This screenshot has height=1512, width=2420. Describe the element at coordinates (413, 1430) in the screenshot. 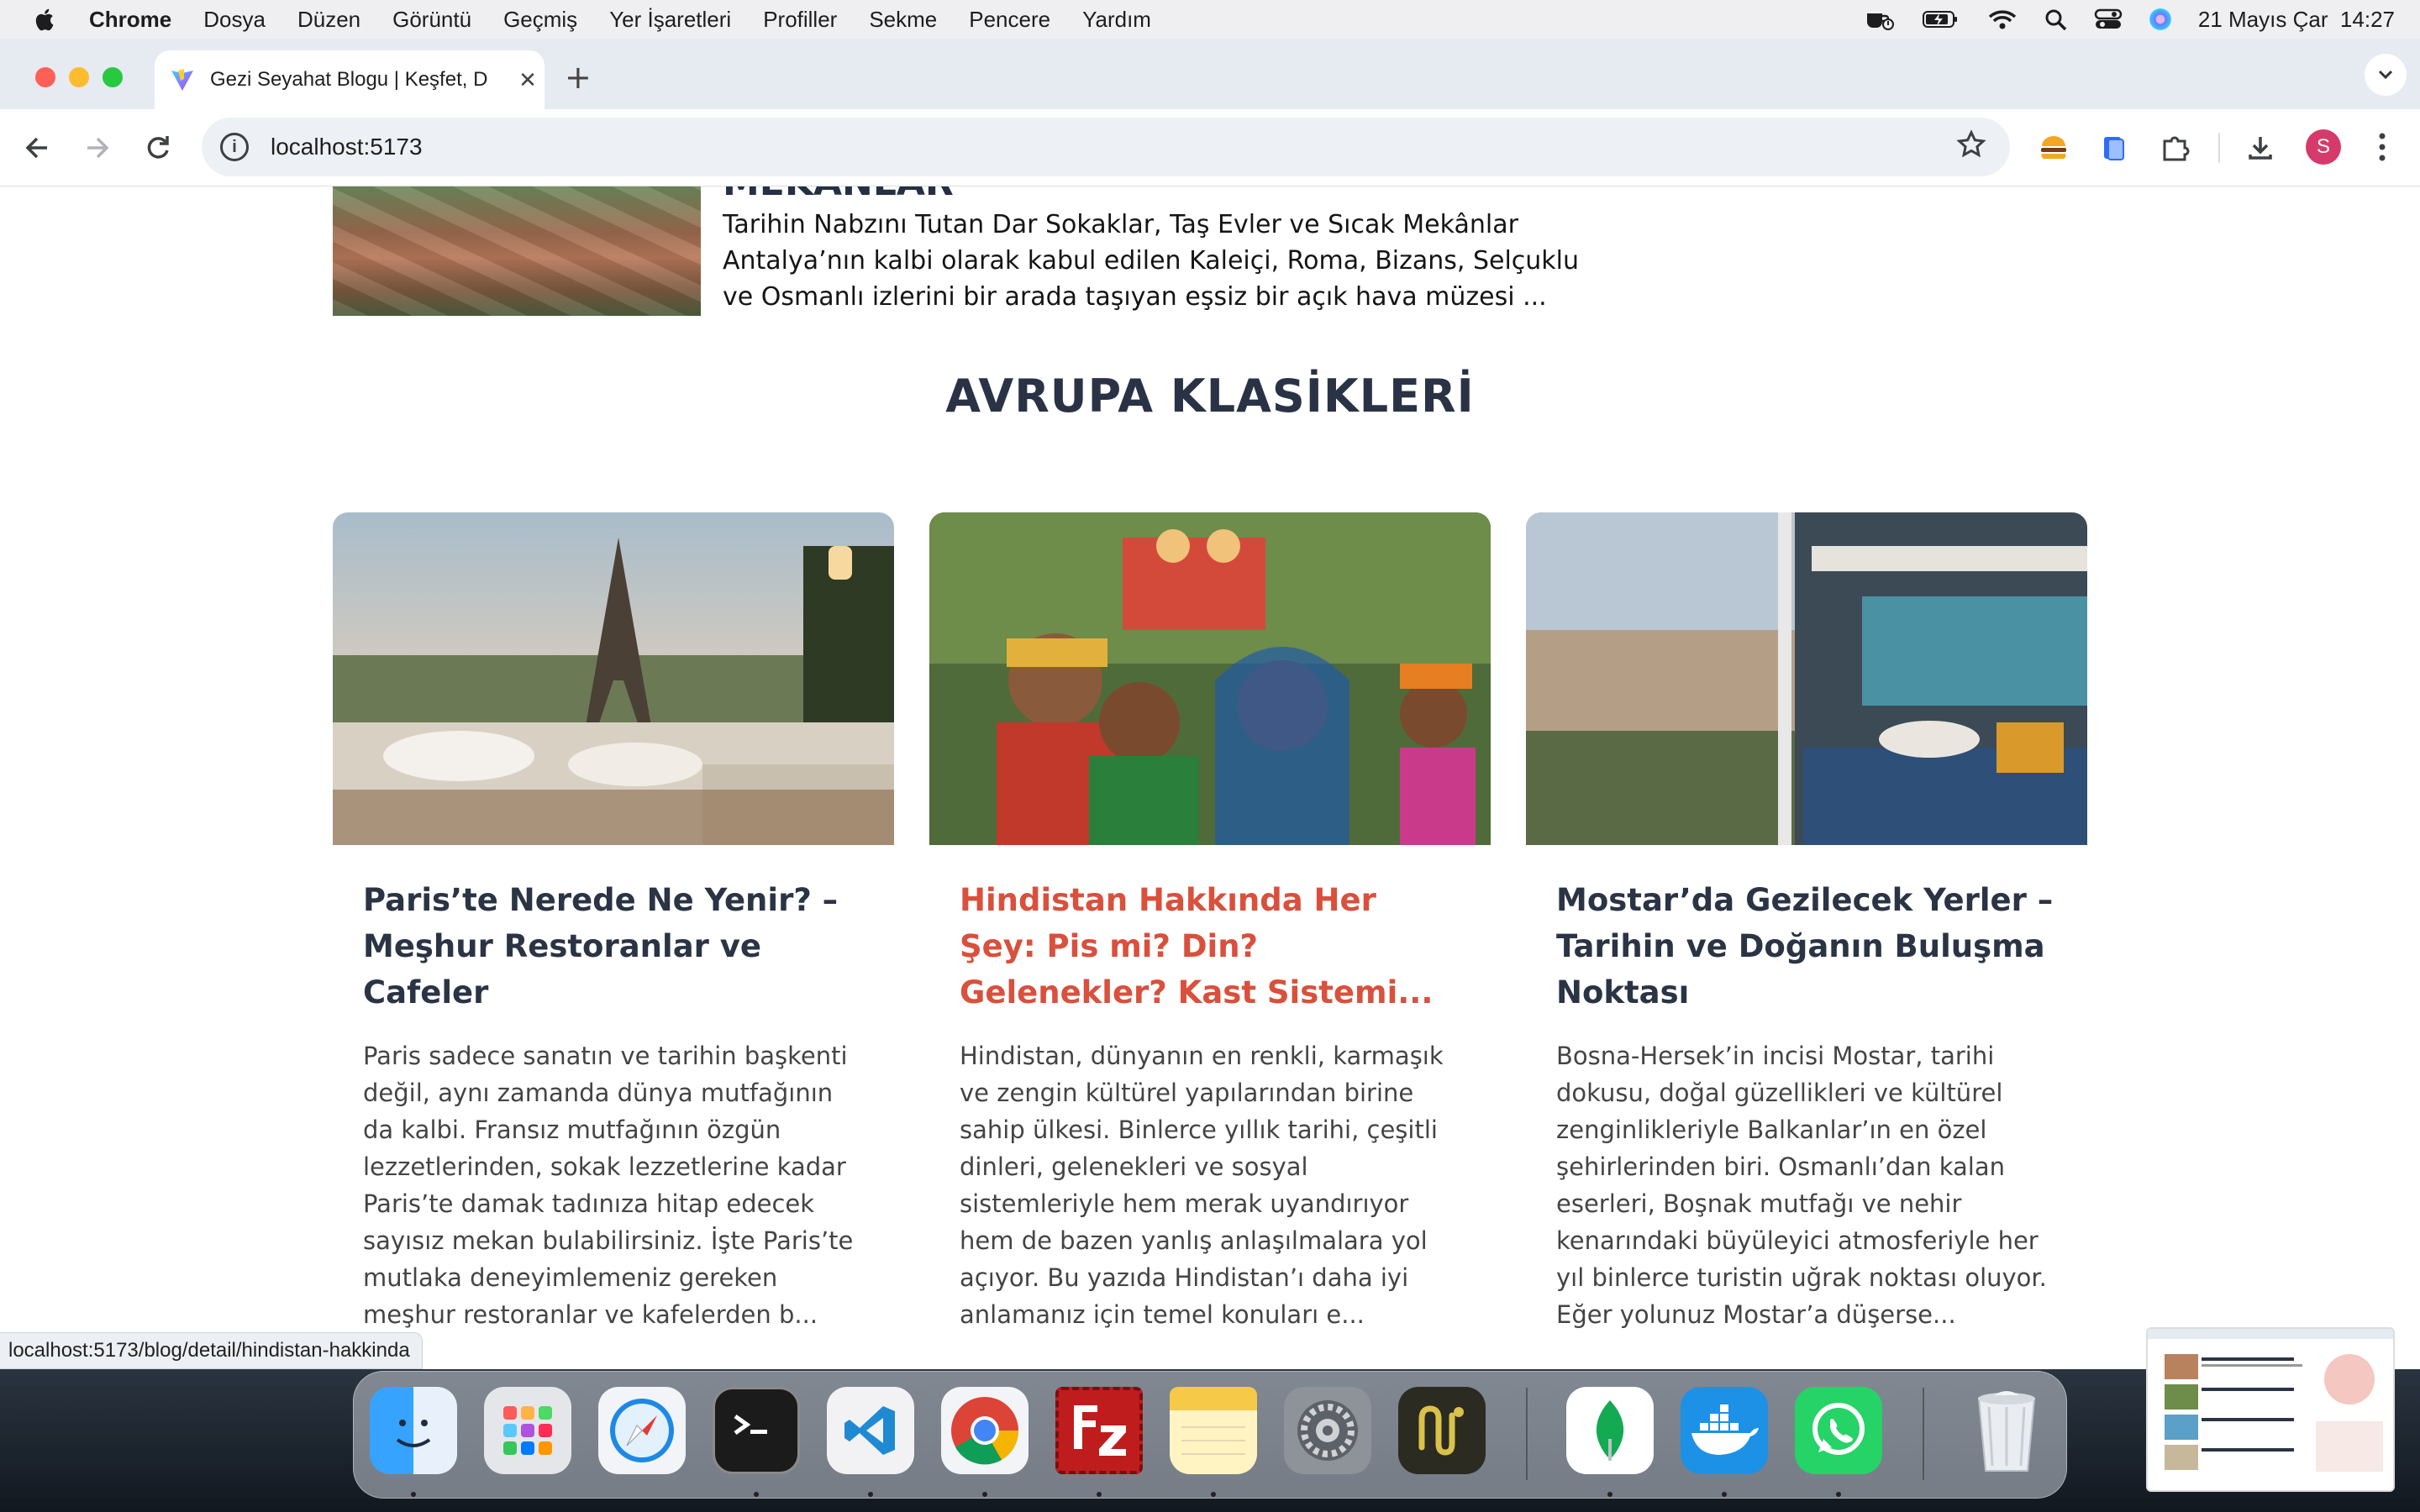

I see `finder-icon` at that location.